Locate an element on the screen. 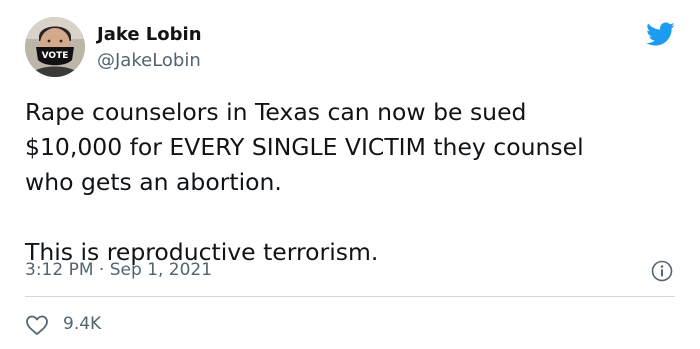  avatar: VOTE is located at coordinates (55, 47).